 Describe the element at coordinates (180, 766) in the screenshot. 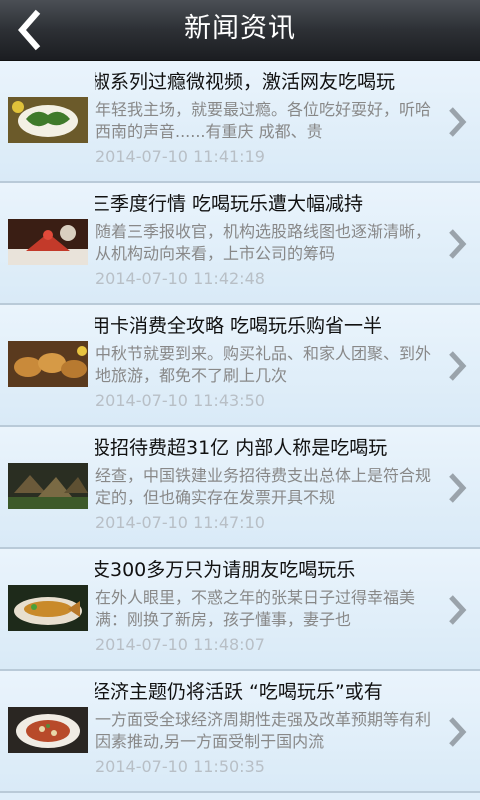

I see `news-date: 2014-07-10 11:50:35` at that location.